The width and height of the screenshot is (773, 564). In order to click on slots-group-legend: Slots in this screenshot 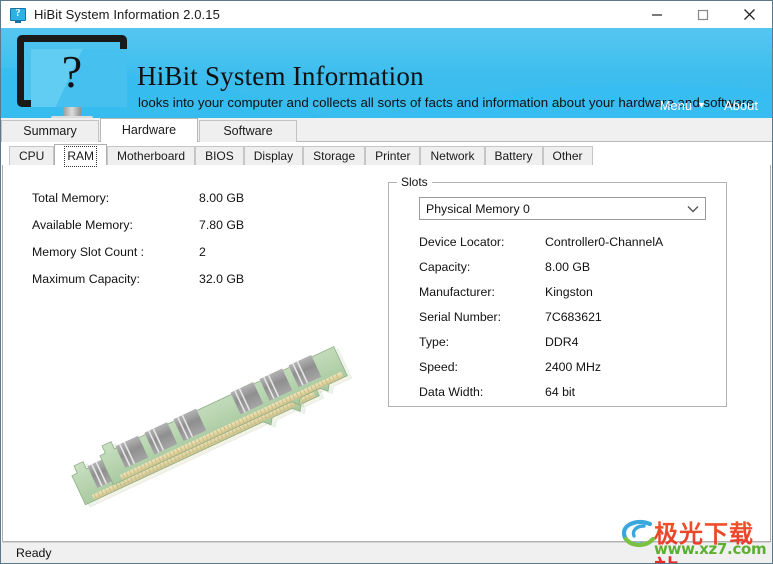, I will do `click(414, 182)`.